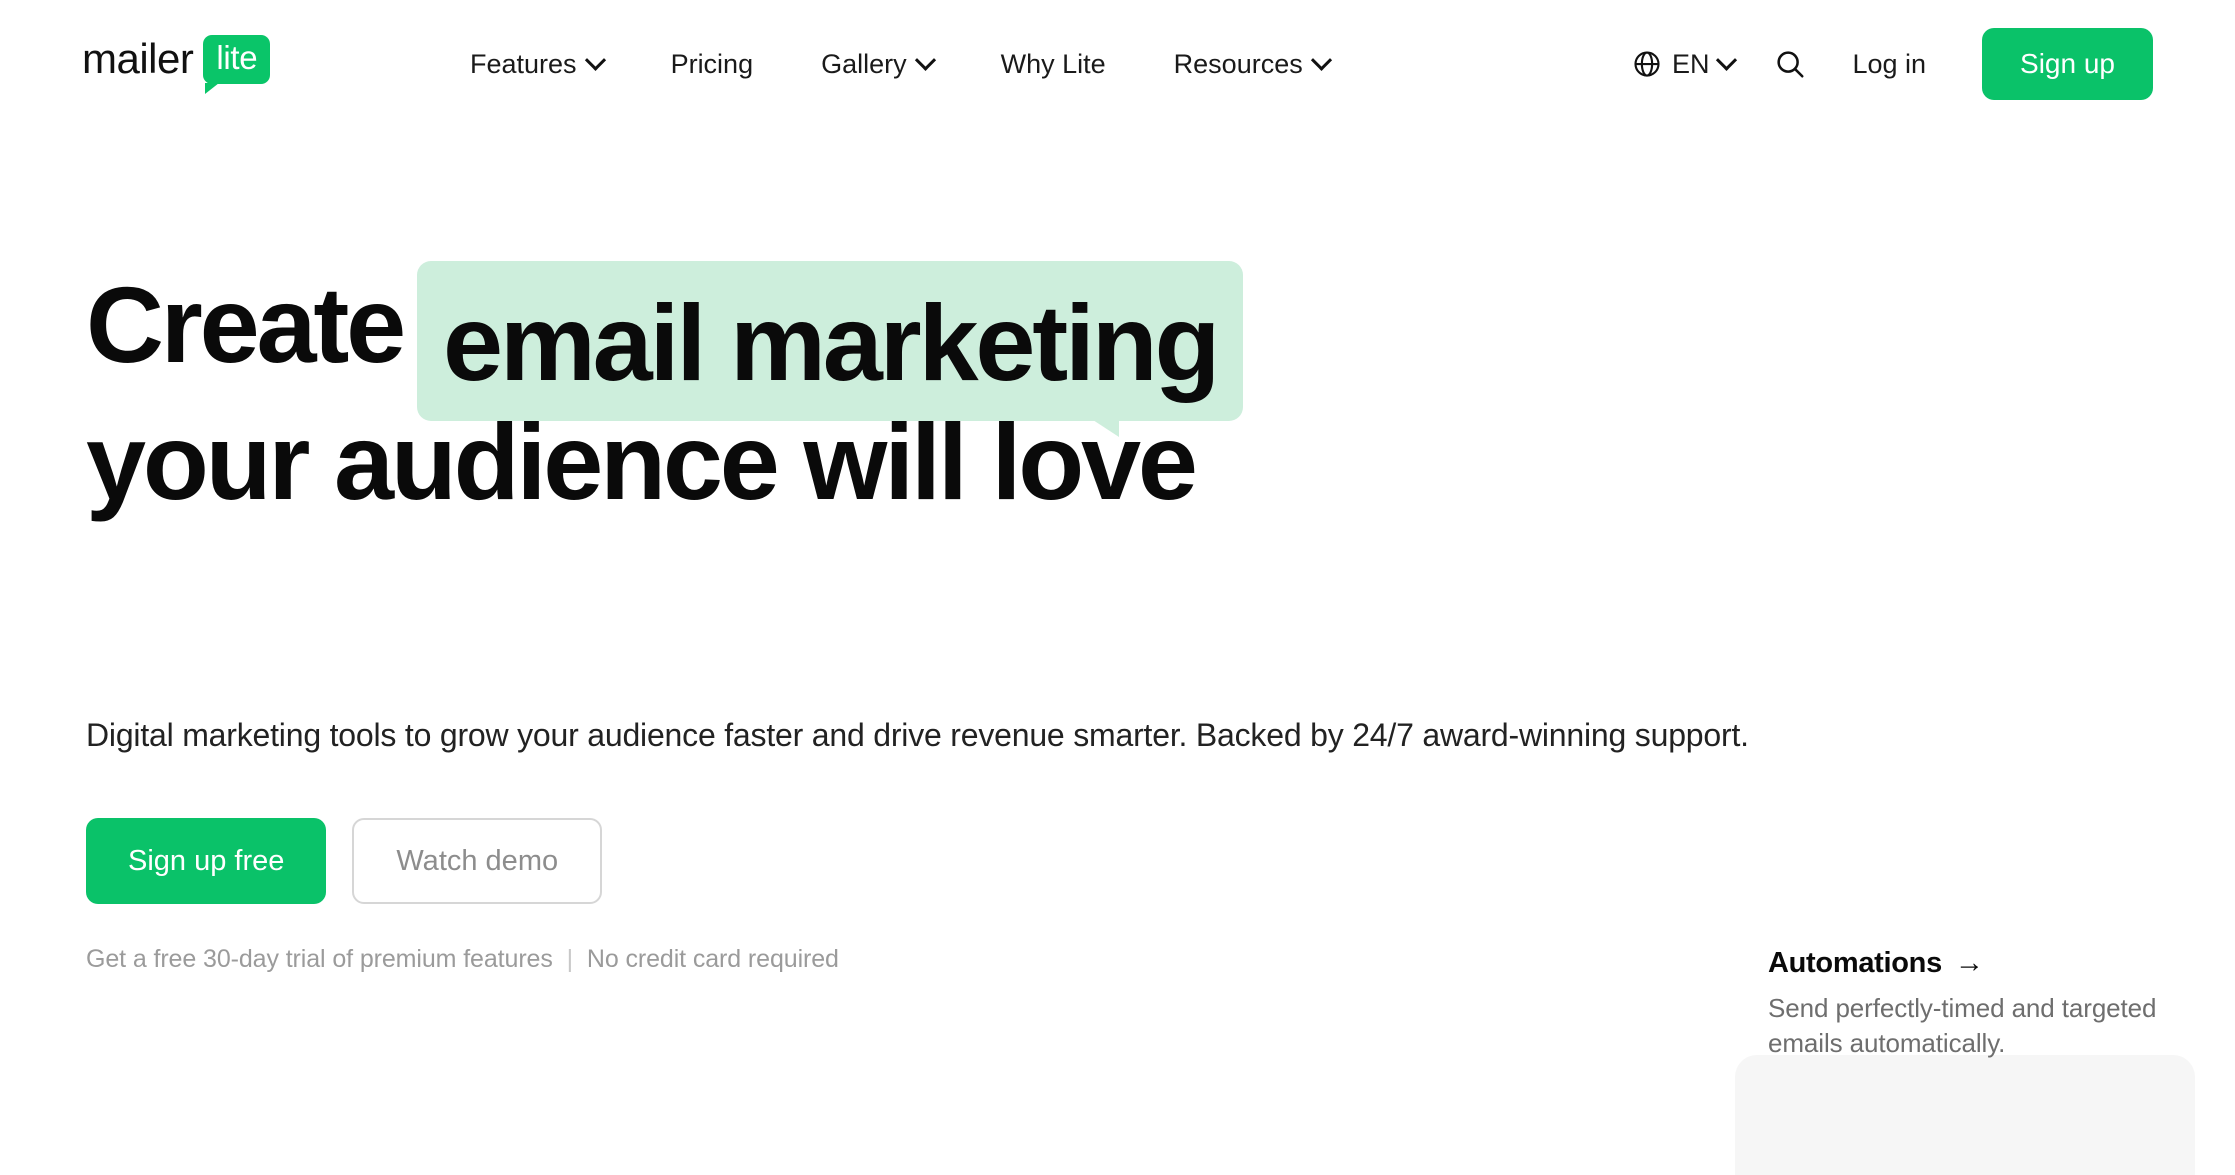 This screenshot has height=1175, width=2235. I want to click on brand-badge-label: lite, so click(237, 57).